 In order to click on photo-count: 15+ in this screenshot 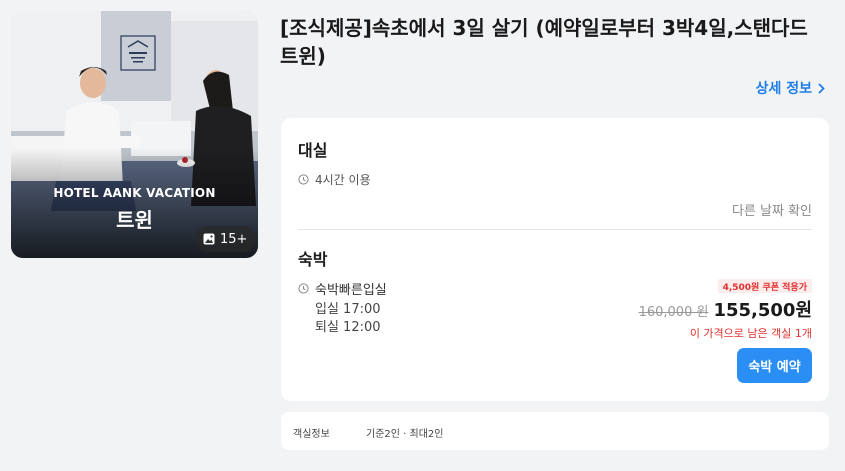, I will do `click(234, 239)`.